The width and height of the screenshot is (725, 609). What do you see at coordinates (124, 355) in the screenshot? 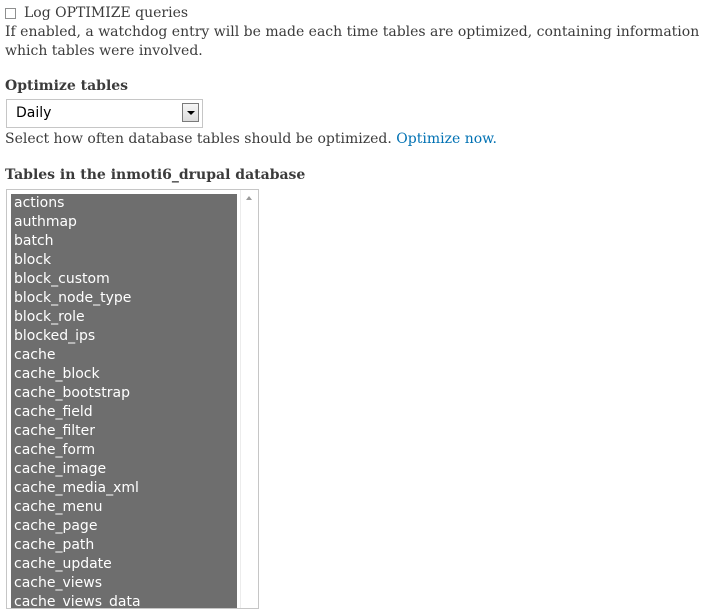
I see `table-option: cache` at bounding box center [124, 355].